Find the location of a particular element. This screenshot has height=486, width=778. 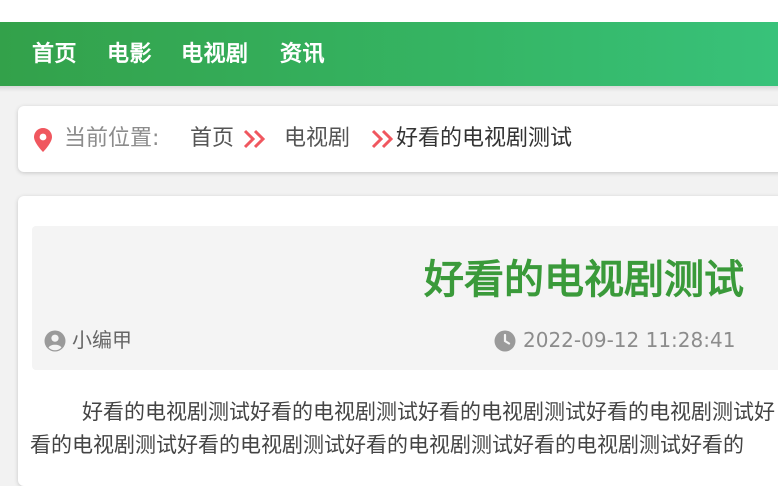

nav-item-news: 资讯 is located at coordinates (302, 55).